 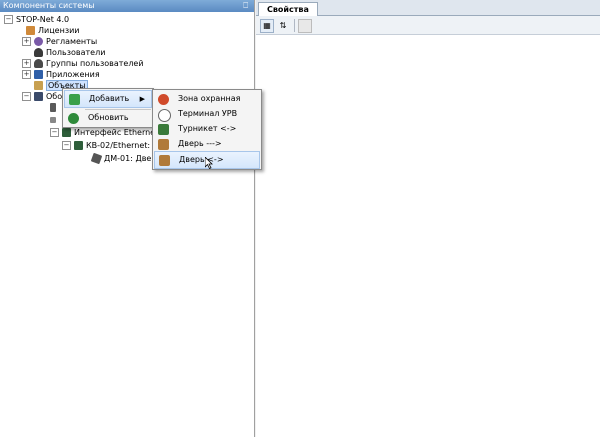 What do you see at coordinates (73, 118) in the screenshot?
I see `refresh-icon` at bounding box center [73, 118].